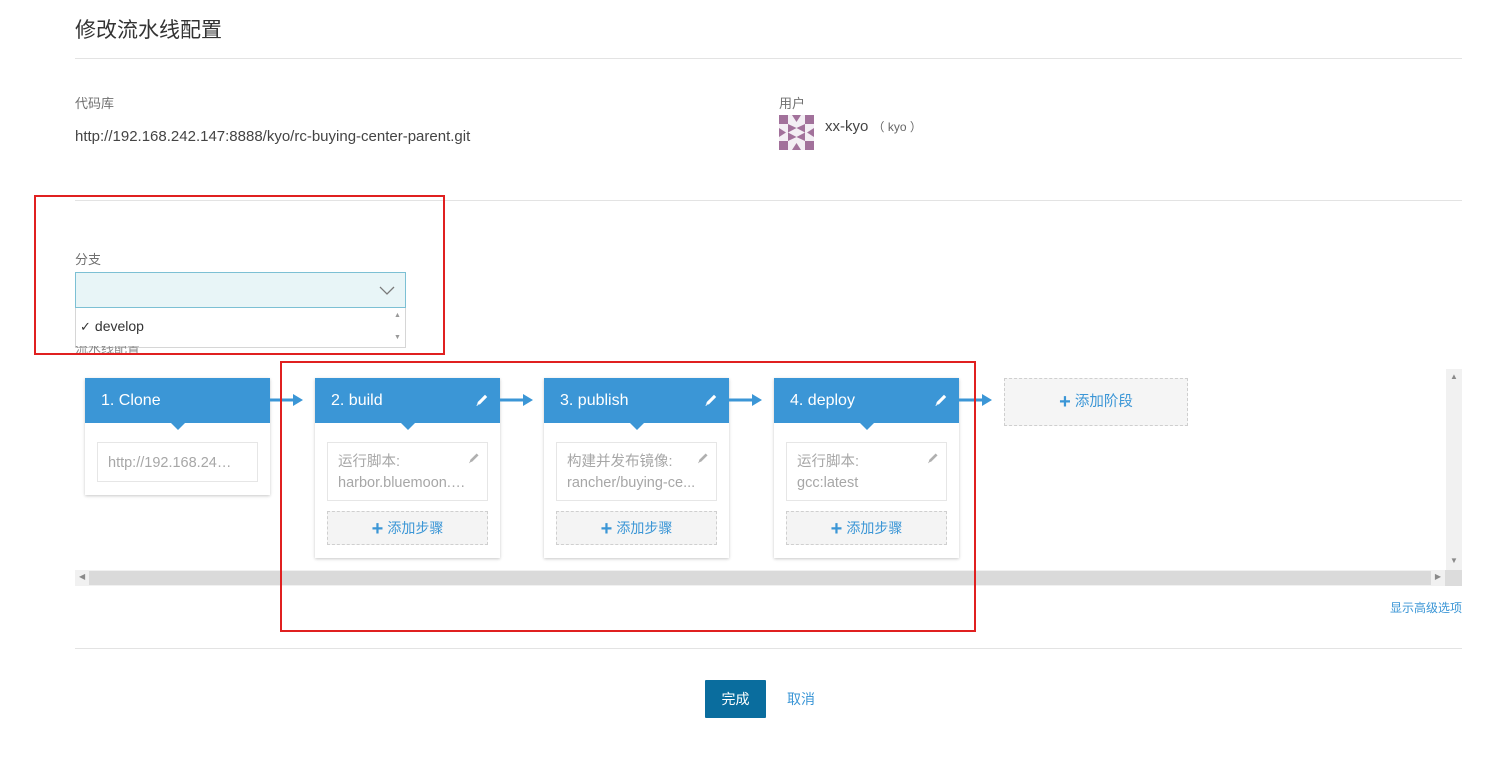 This screenshot has height=768, width=1490. I want to click on stage-title: 3. publish, so click(594, 400).